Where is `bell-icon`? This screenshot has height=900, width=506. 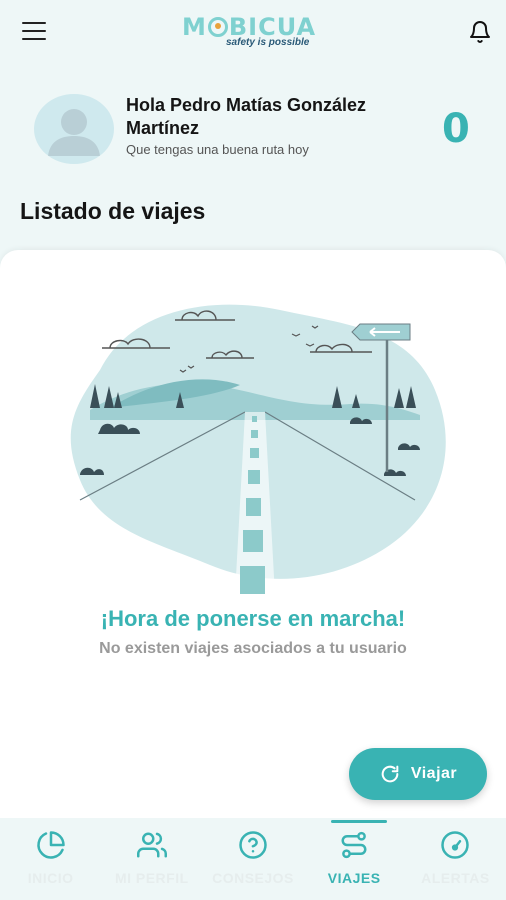
bell-icon is located at coordinates (480, 32).